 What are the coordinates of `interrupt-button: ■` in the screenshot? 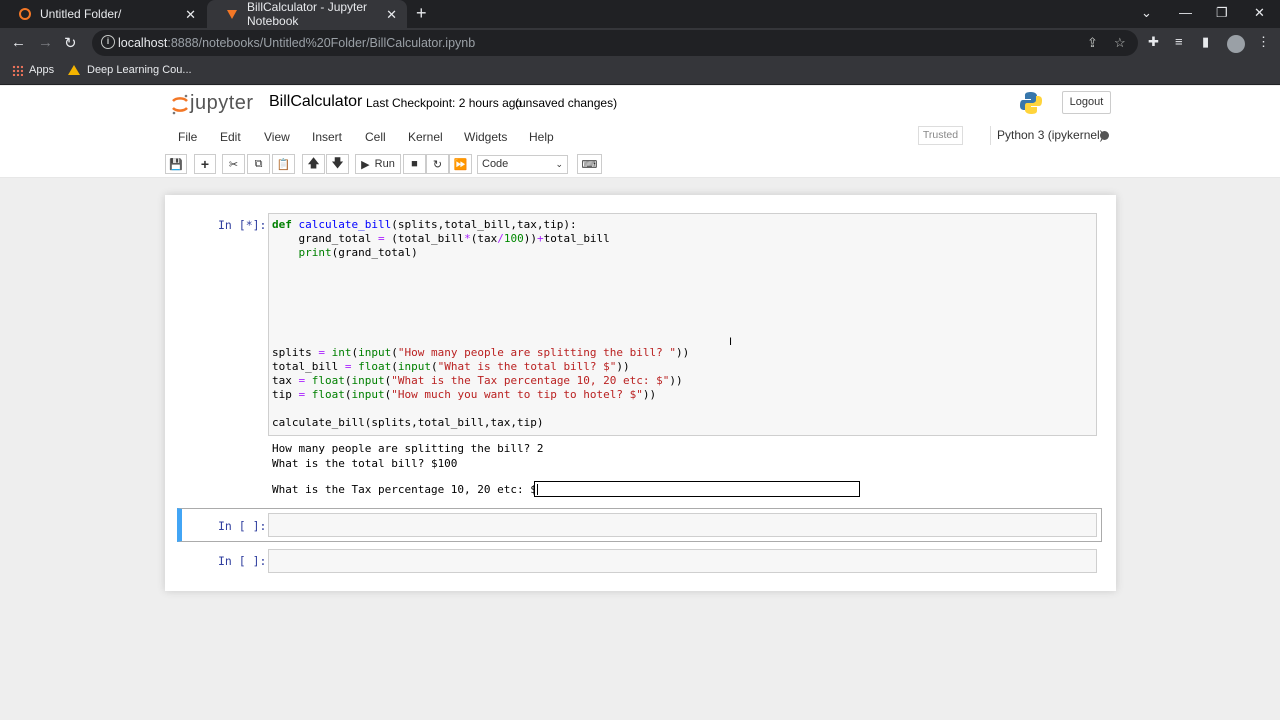 It's located at (414, 164).